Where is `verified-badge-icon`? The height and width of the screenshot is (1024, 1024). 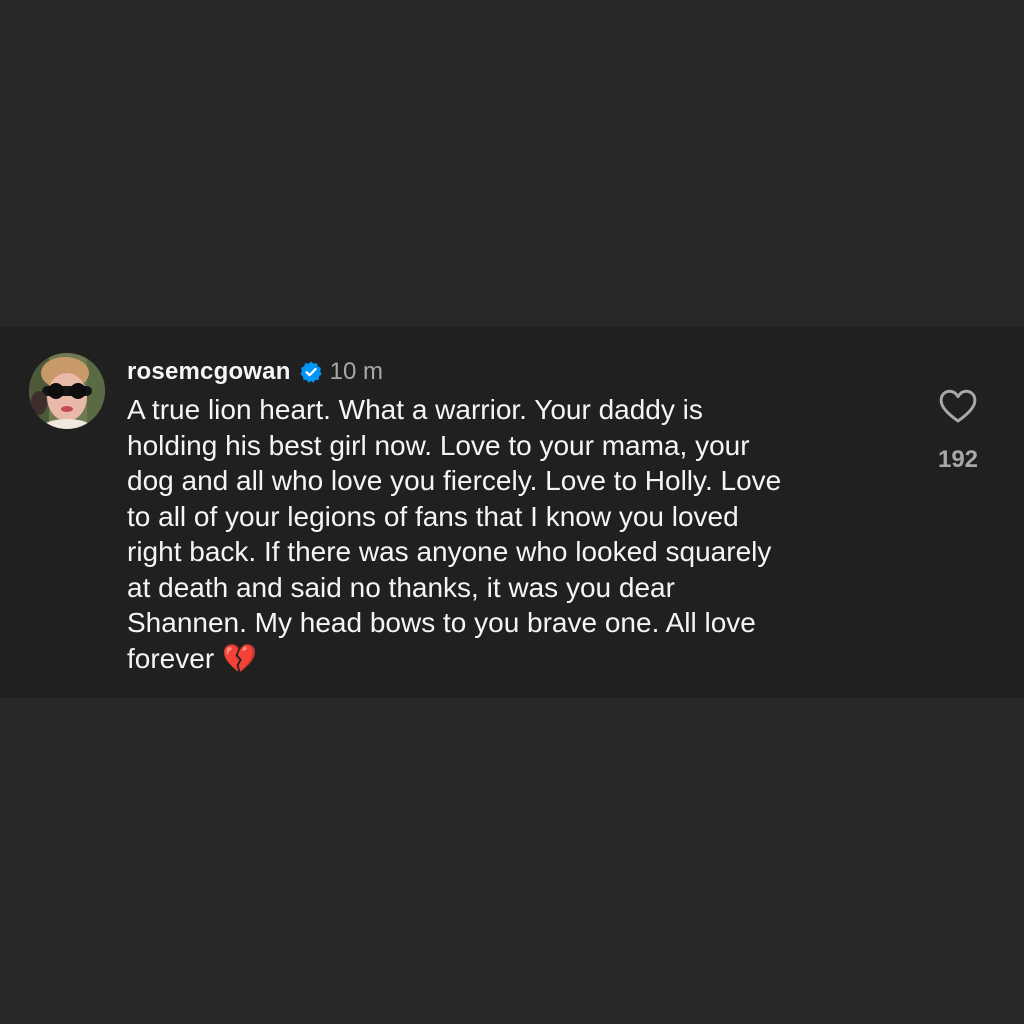
verified-badge-icon is located at coordinates (311, 372).